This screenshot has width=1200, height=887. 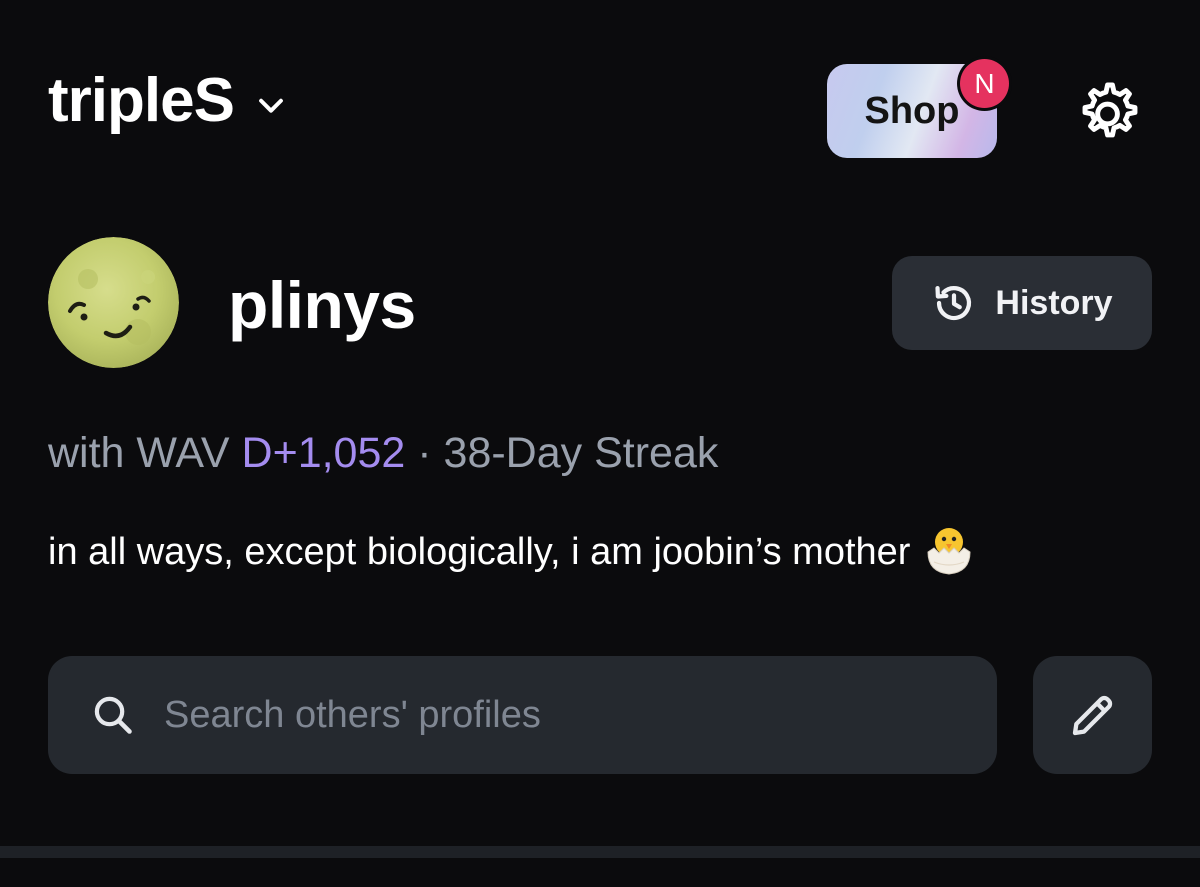 I want to click on gear-icon, so click(x=1110, y=110).